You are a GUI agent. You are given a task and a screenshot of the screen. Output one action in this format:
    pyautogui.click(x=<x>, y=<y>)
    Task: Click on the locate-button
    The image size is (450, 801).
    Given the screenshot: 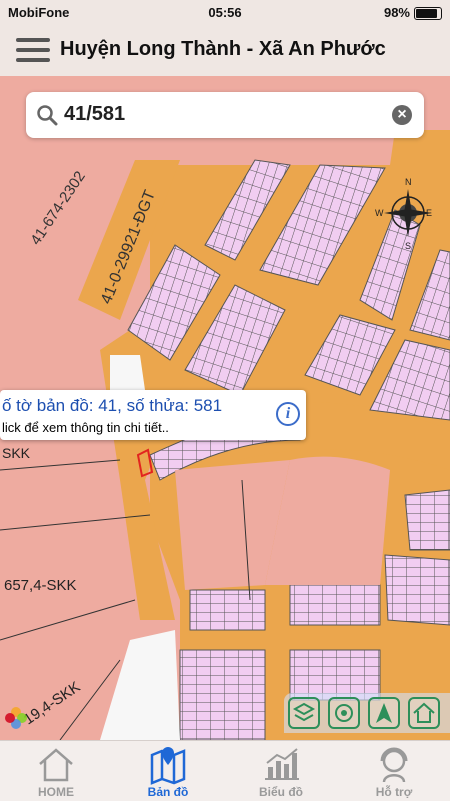 What is the action you would take?
    pyautogui.click(x=344, y=713)
    